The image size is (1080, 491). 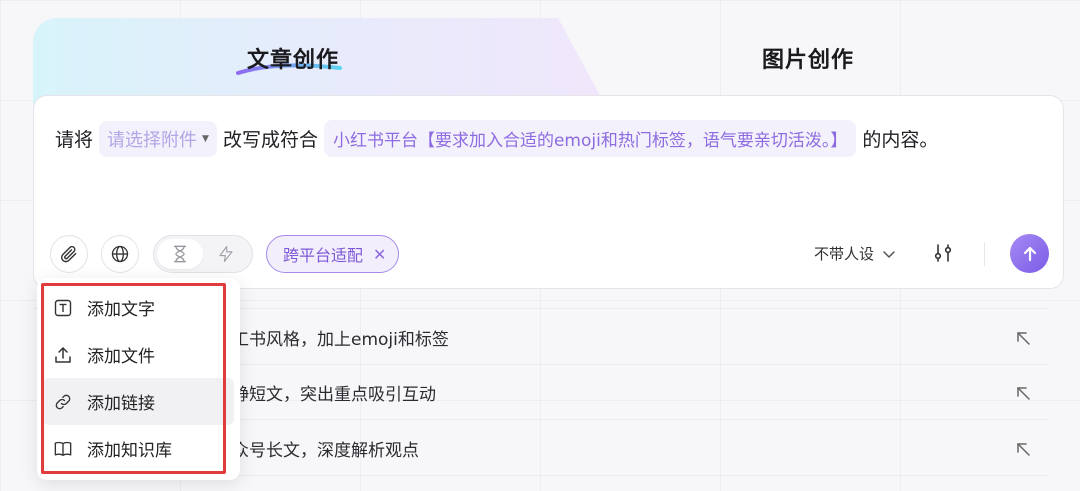 What do you see at coordinates (633, 393) in the screenshot?
I see `suggestion-row: 静短文，突出重点吸引互动` at bounding box center [633, 393].